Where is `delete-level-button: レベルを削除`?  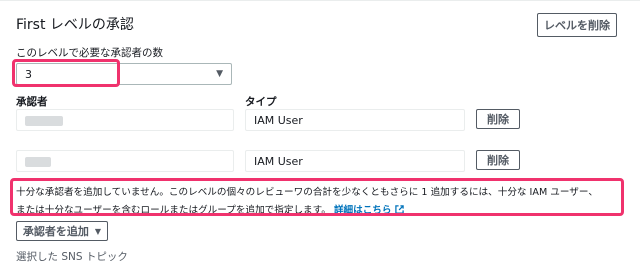
delete-level-button: レベルを削除 is located at coordinates (577, 25).